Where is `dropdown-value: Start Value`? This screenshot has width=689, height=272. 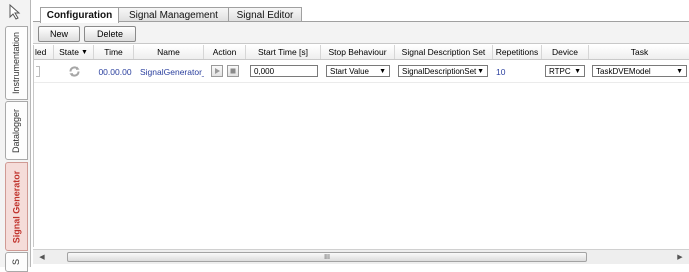 dropdown-value: Start Value is located at coordinates (349, 71).